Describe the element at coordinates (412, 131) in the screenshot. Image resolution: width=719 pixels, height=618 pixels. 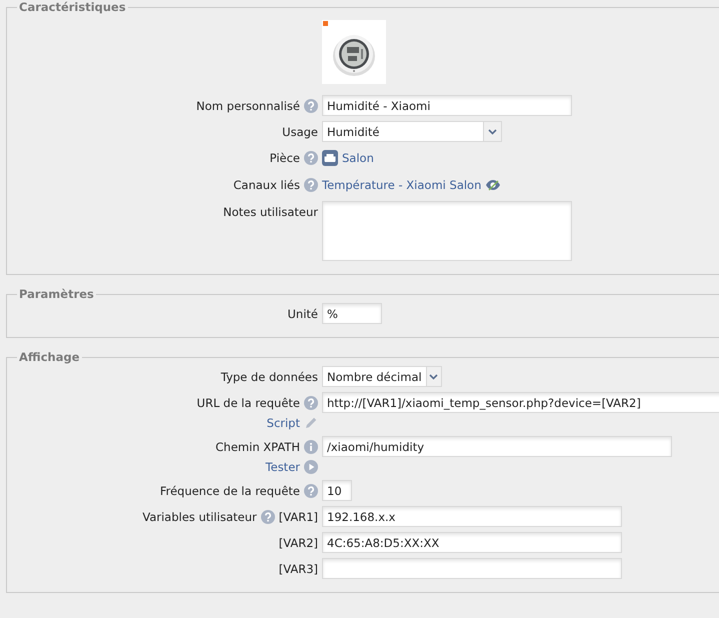
I see `dropdown: Humidité` at that location.